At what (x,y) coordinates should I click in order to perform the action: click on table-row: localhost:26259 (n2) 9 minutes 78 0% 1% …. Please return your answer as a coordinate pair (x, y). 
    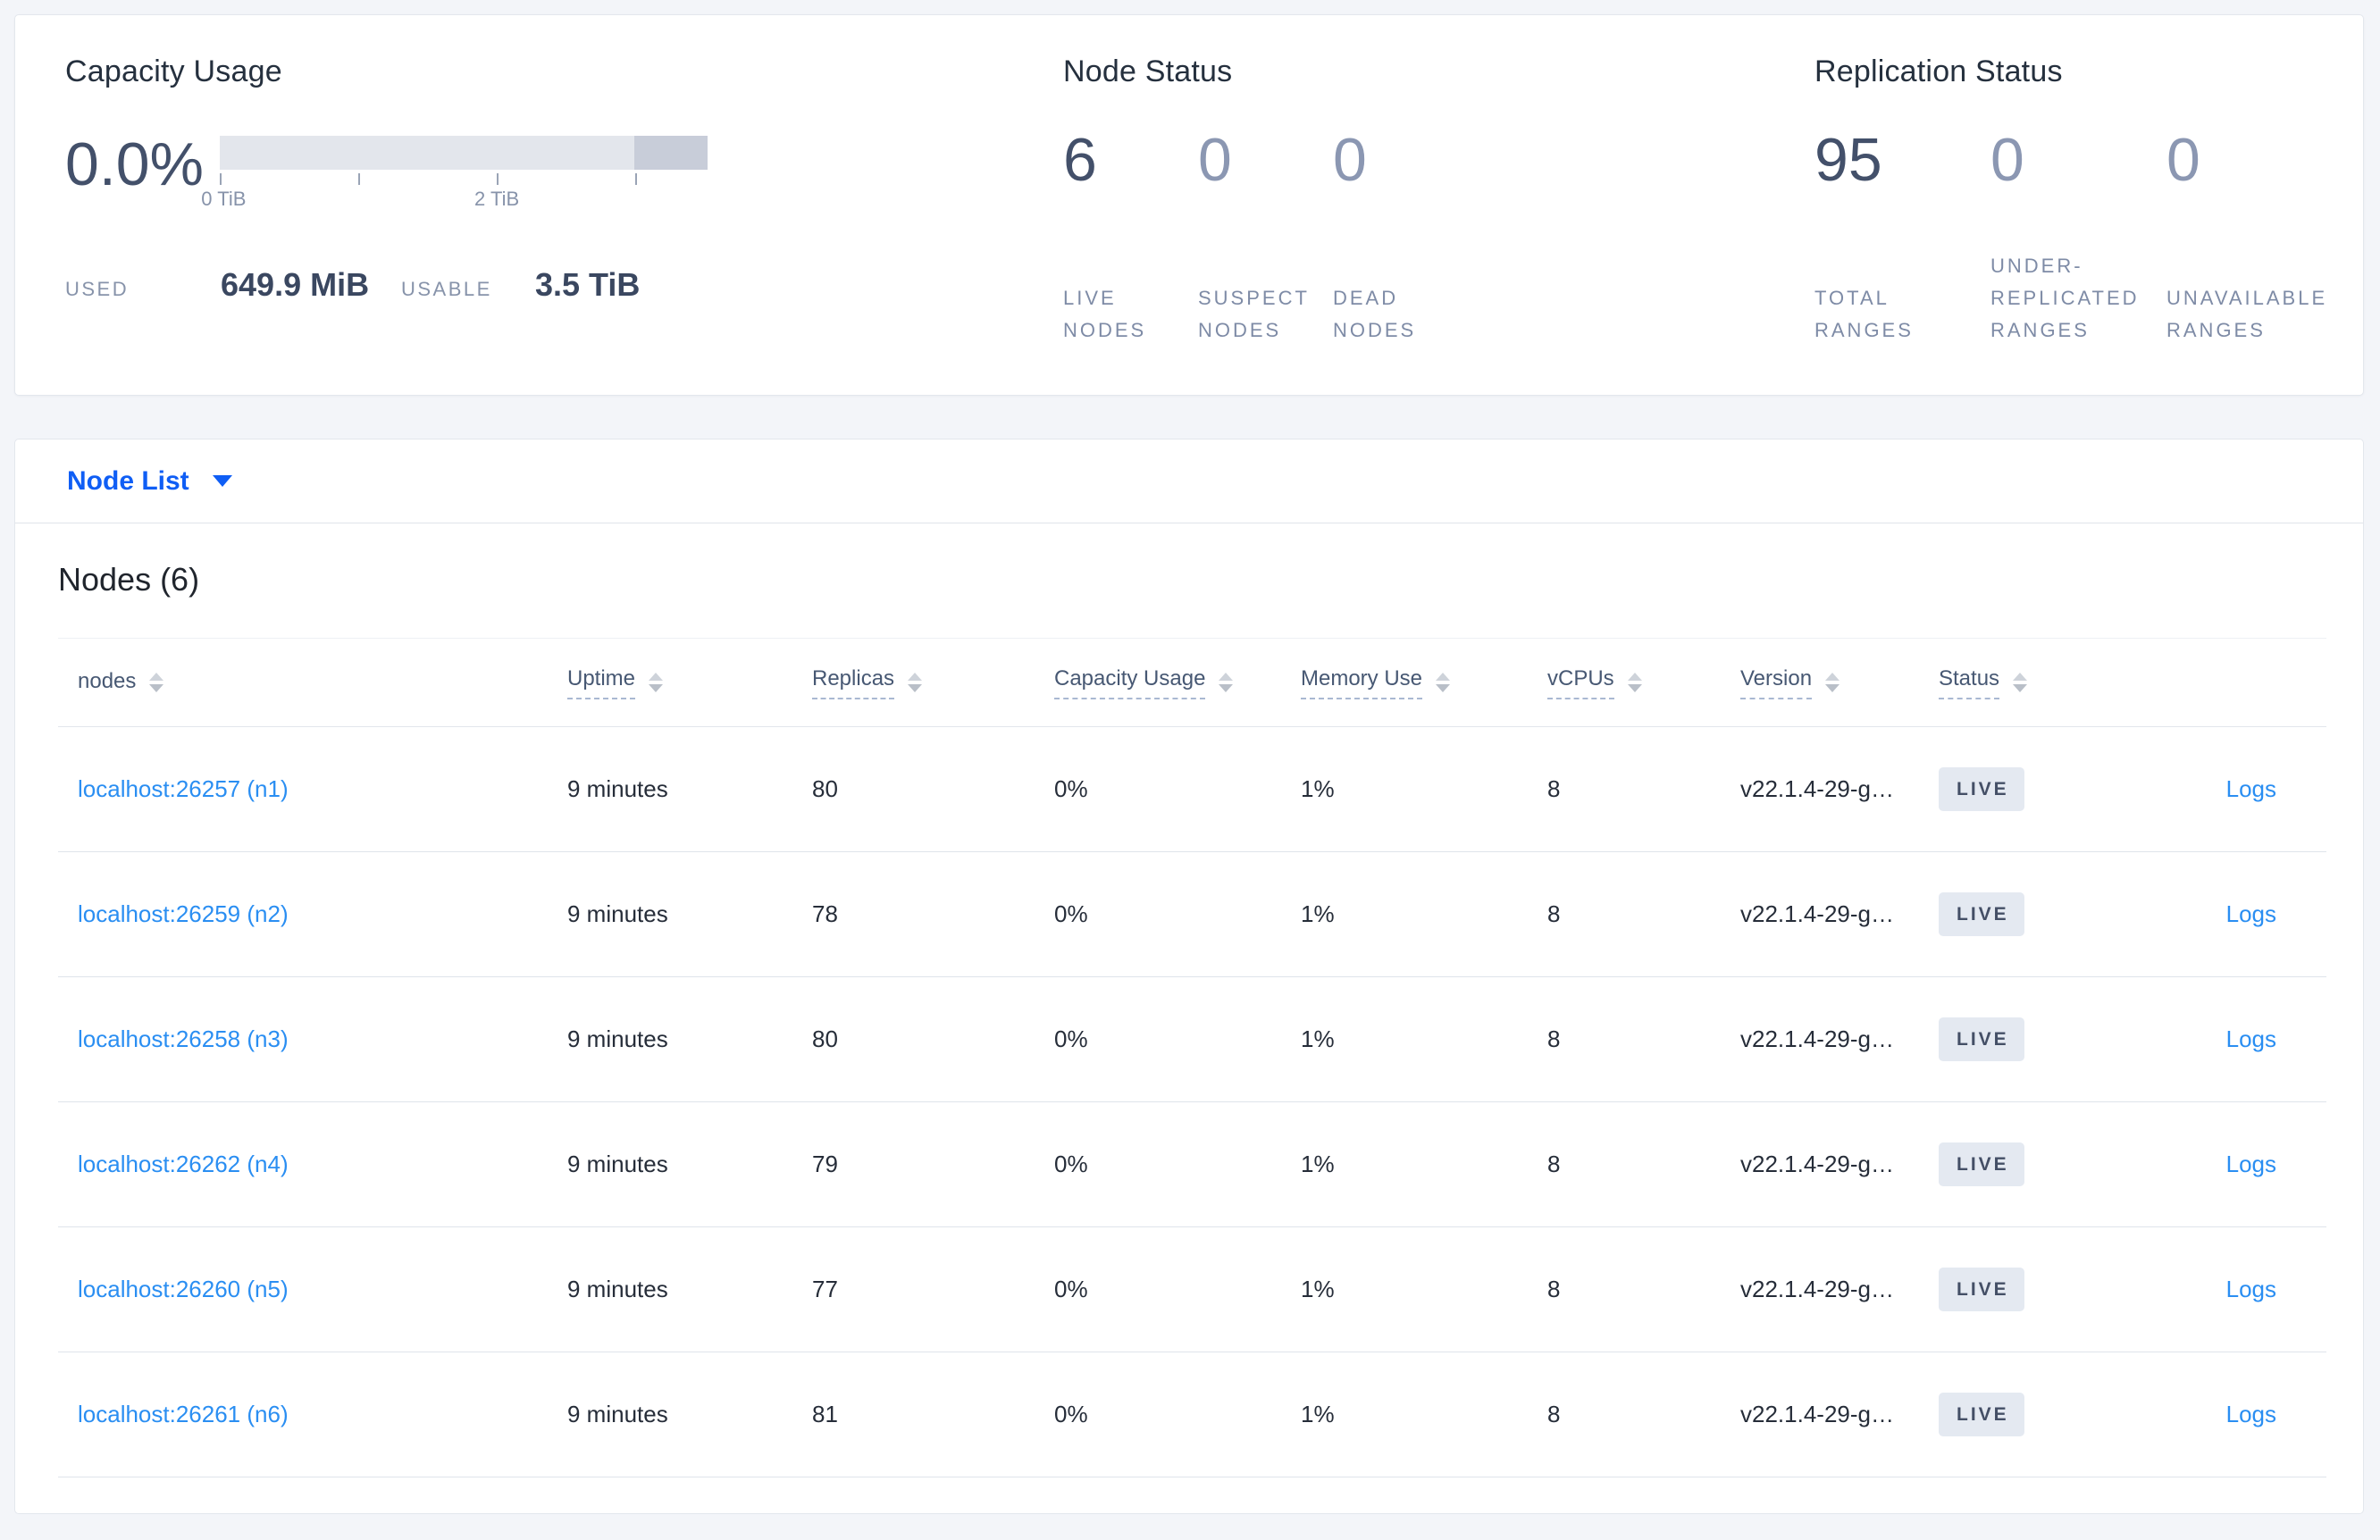
    Looking at the image, I should click on (1192, 915).